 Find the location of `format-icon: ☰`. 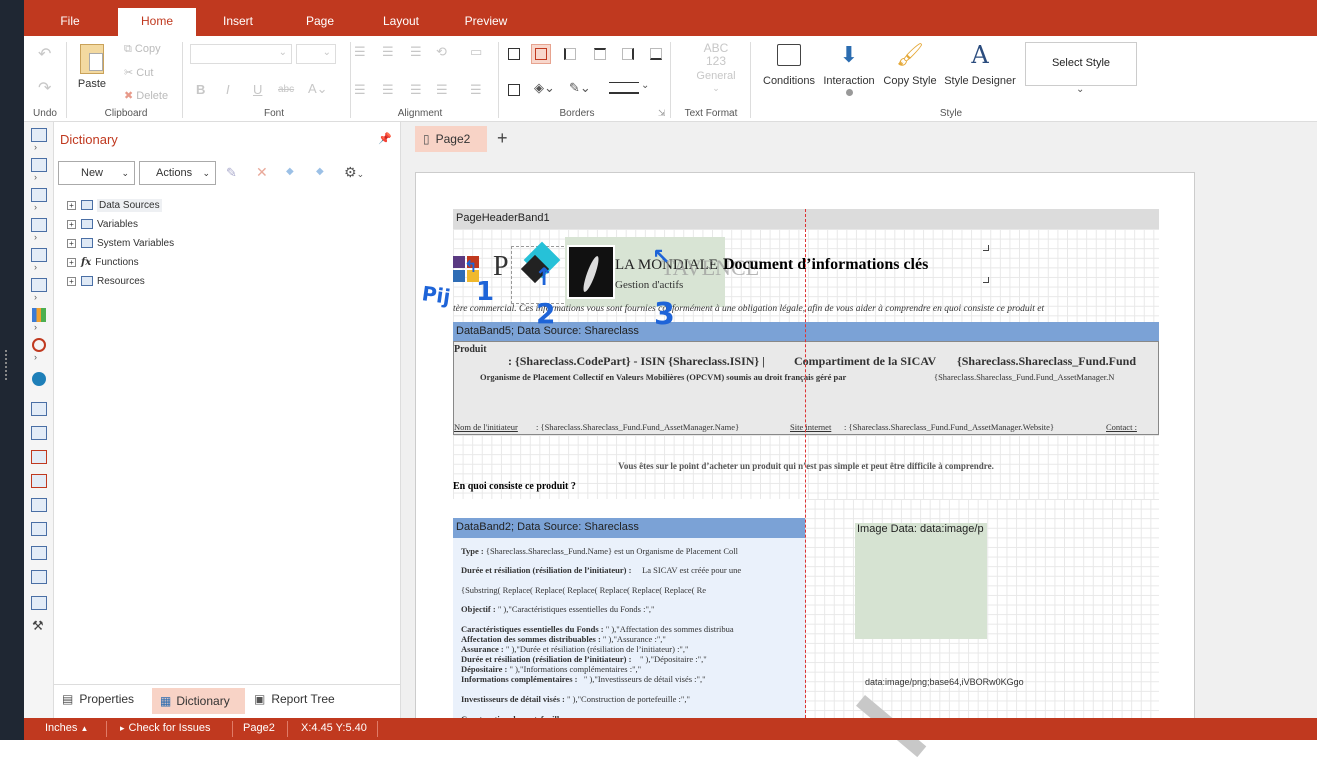

format-icon: ☰ is located at coordinates (476, 90).